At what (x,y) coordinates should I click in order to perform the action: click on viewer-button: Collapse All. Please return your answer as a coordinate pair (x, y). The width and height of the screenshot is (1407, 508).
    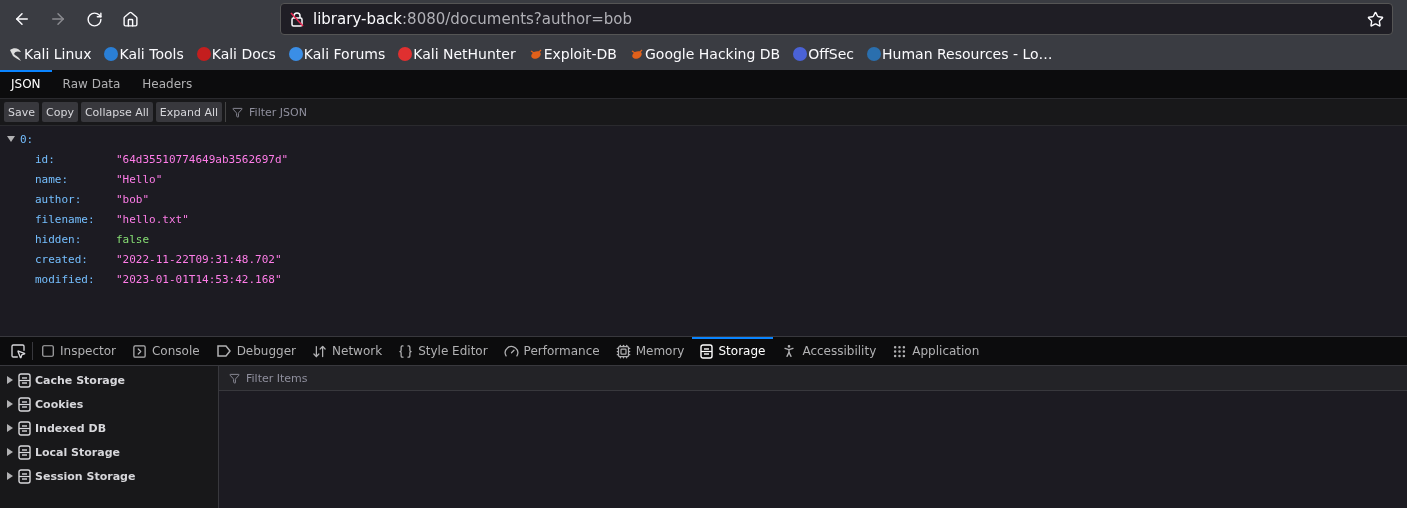
    Looking at the image, I should click on (116, 112).